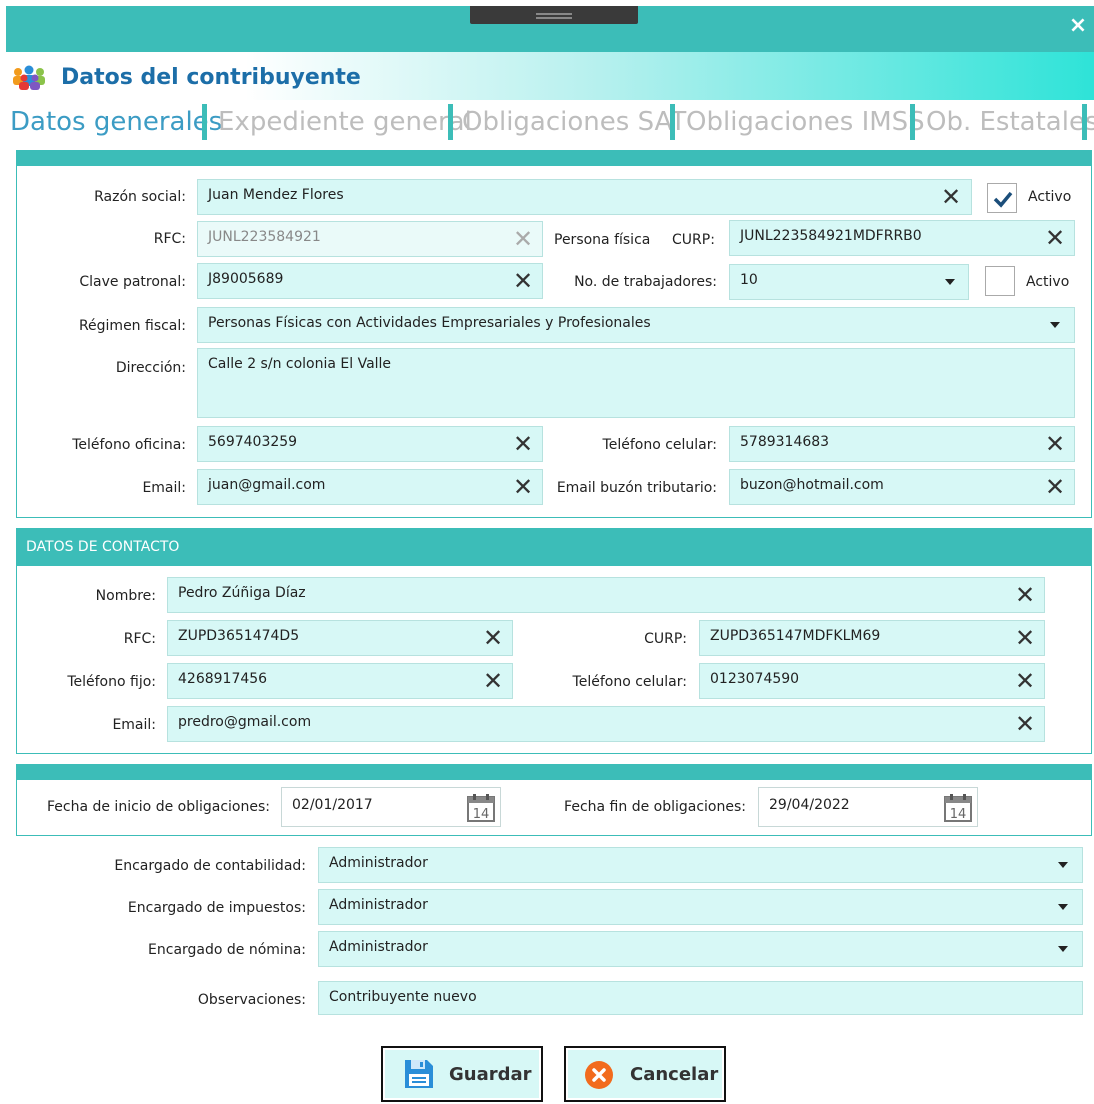 The width and height of the screenshot is (1094, 1104). I want to click on tab-ob-estatales: Ob. Estatales, so click(1010, 122).